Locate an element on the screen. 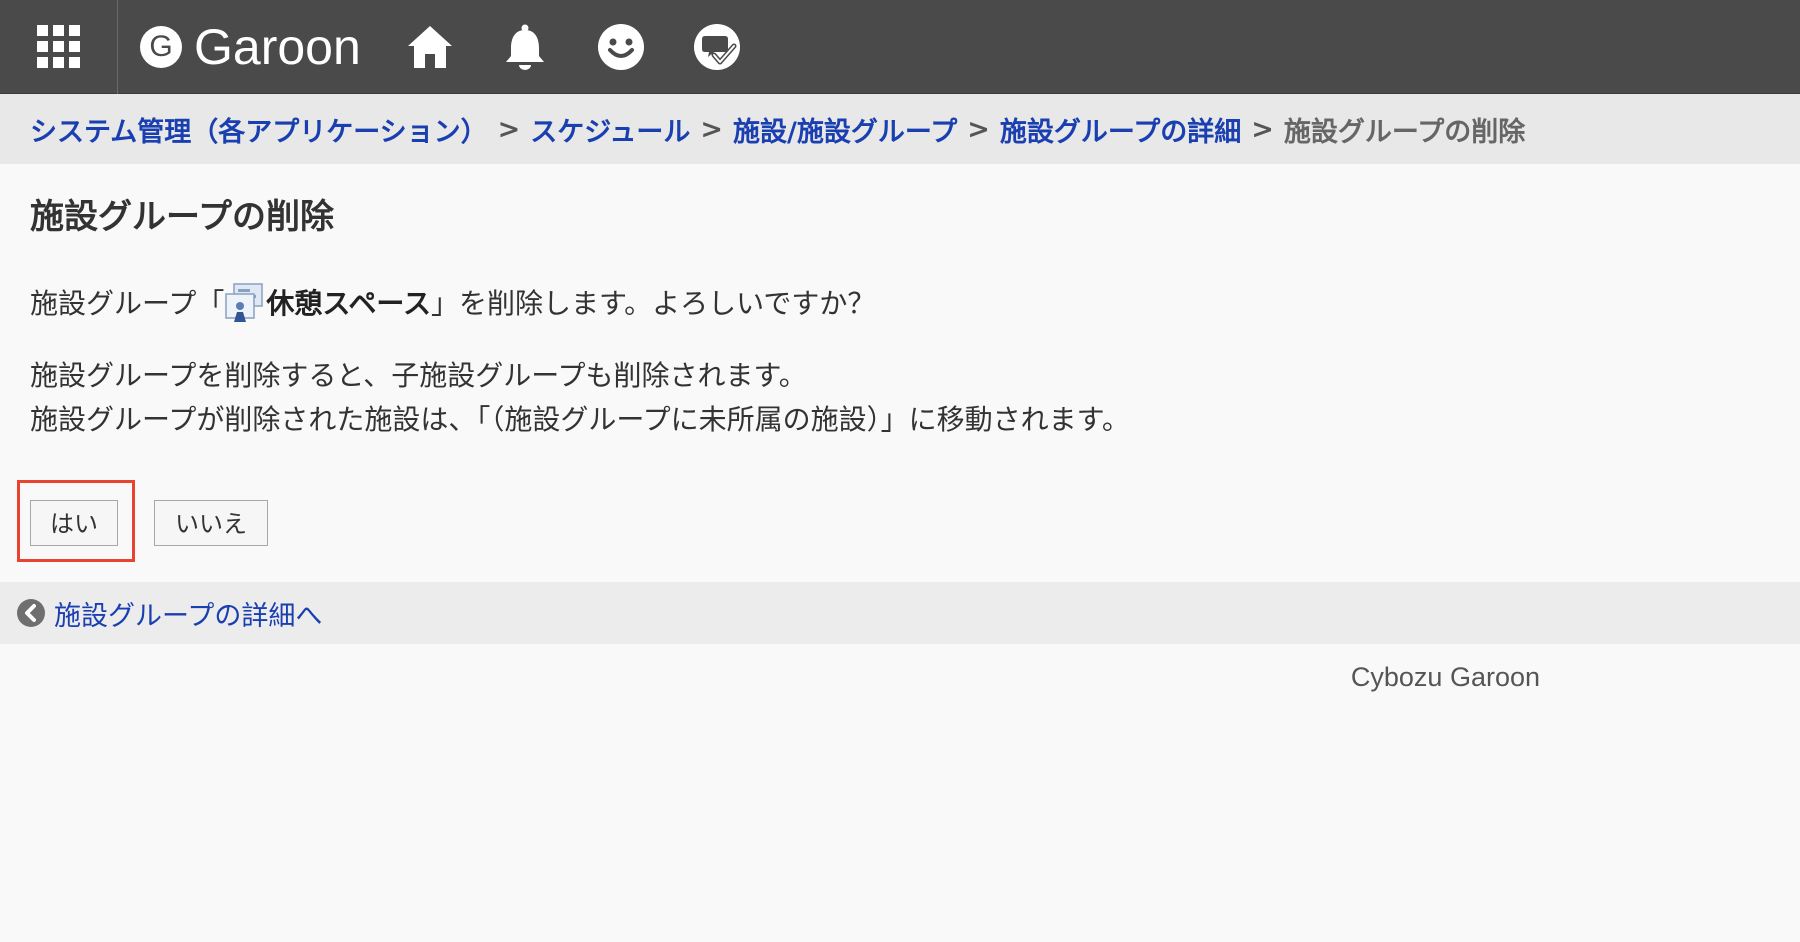  brand-logo-link: G Garoon is located at coordinates (250, 47).